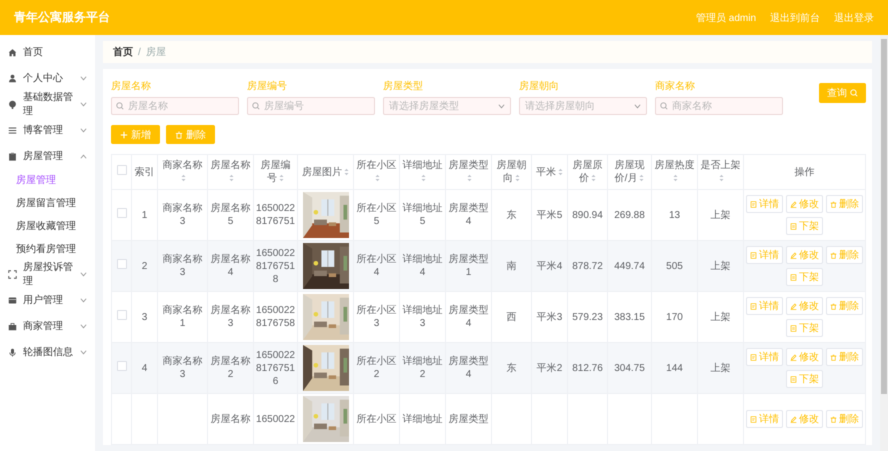 The width and height of the screenshot is (888, 451). What do you see at coordinates (719, 106) in the screenshot?
I see `search-field: 商家名称` at bounding box center [719, 106].